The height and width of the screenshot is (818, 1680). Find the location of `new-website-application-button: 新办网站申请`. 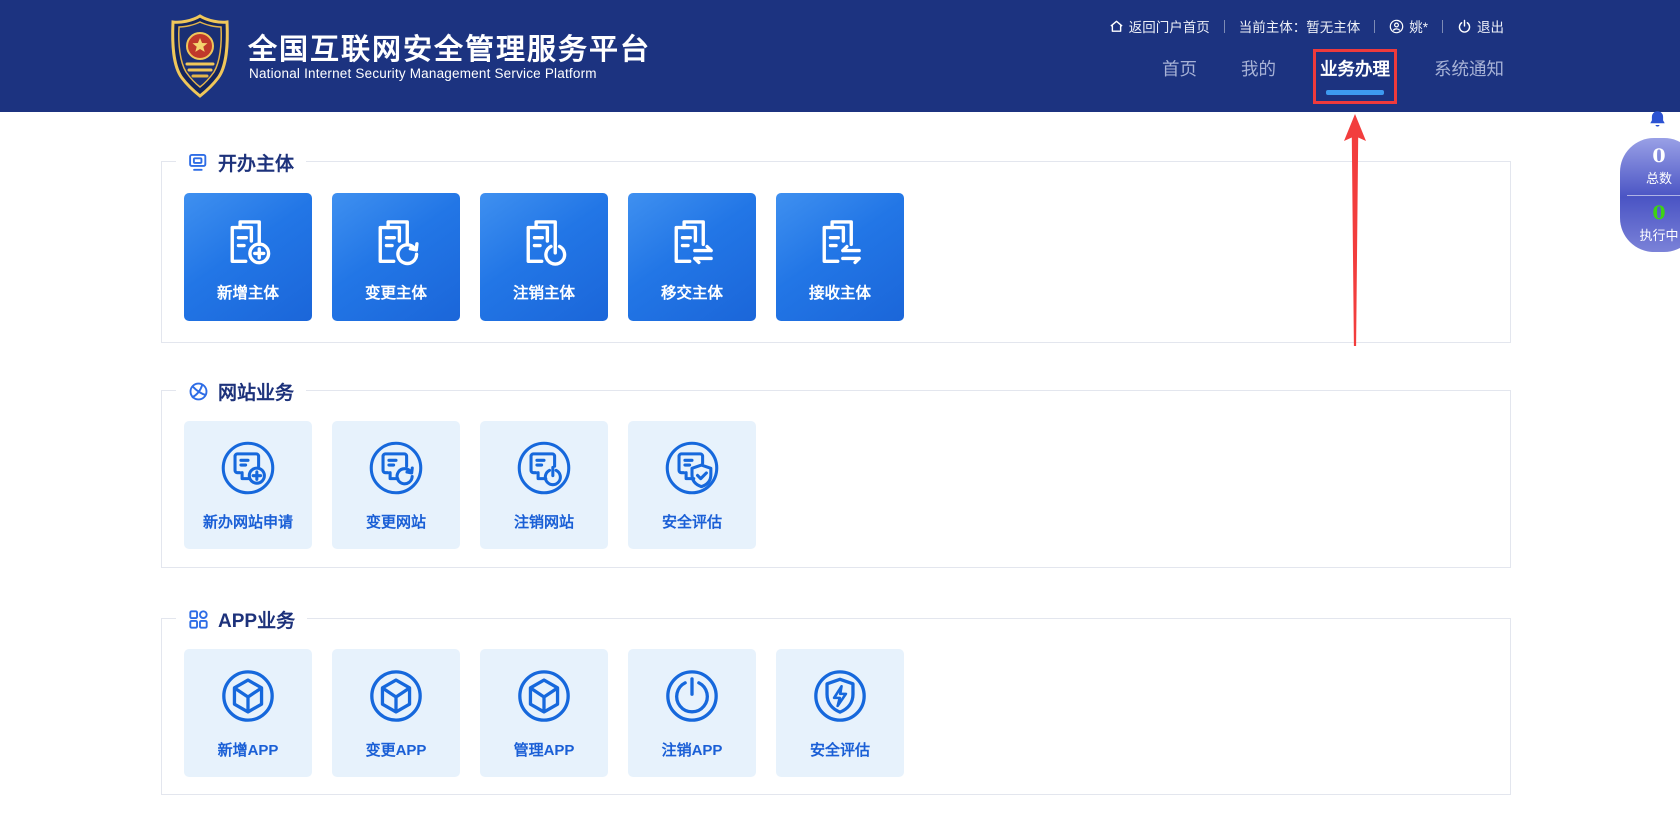

new-website-application-button: 新办网站申请 is located at coordinates (248, 485).